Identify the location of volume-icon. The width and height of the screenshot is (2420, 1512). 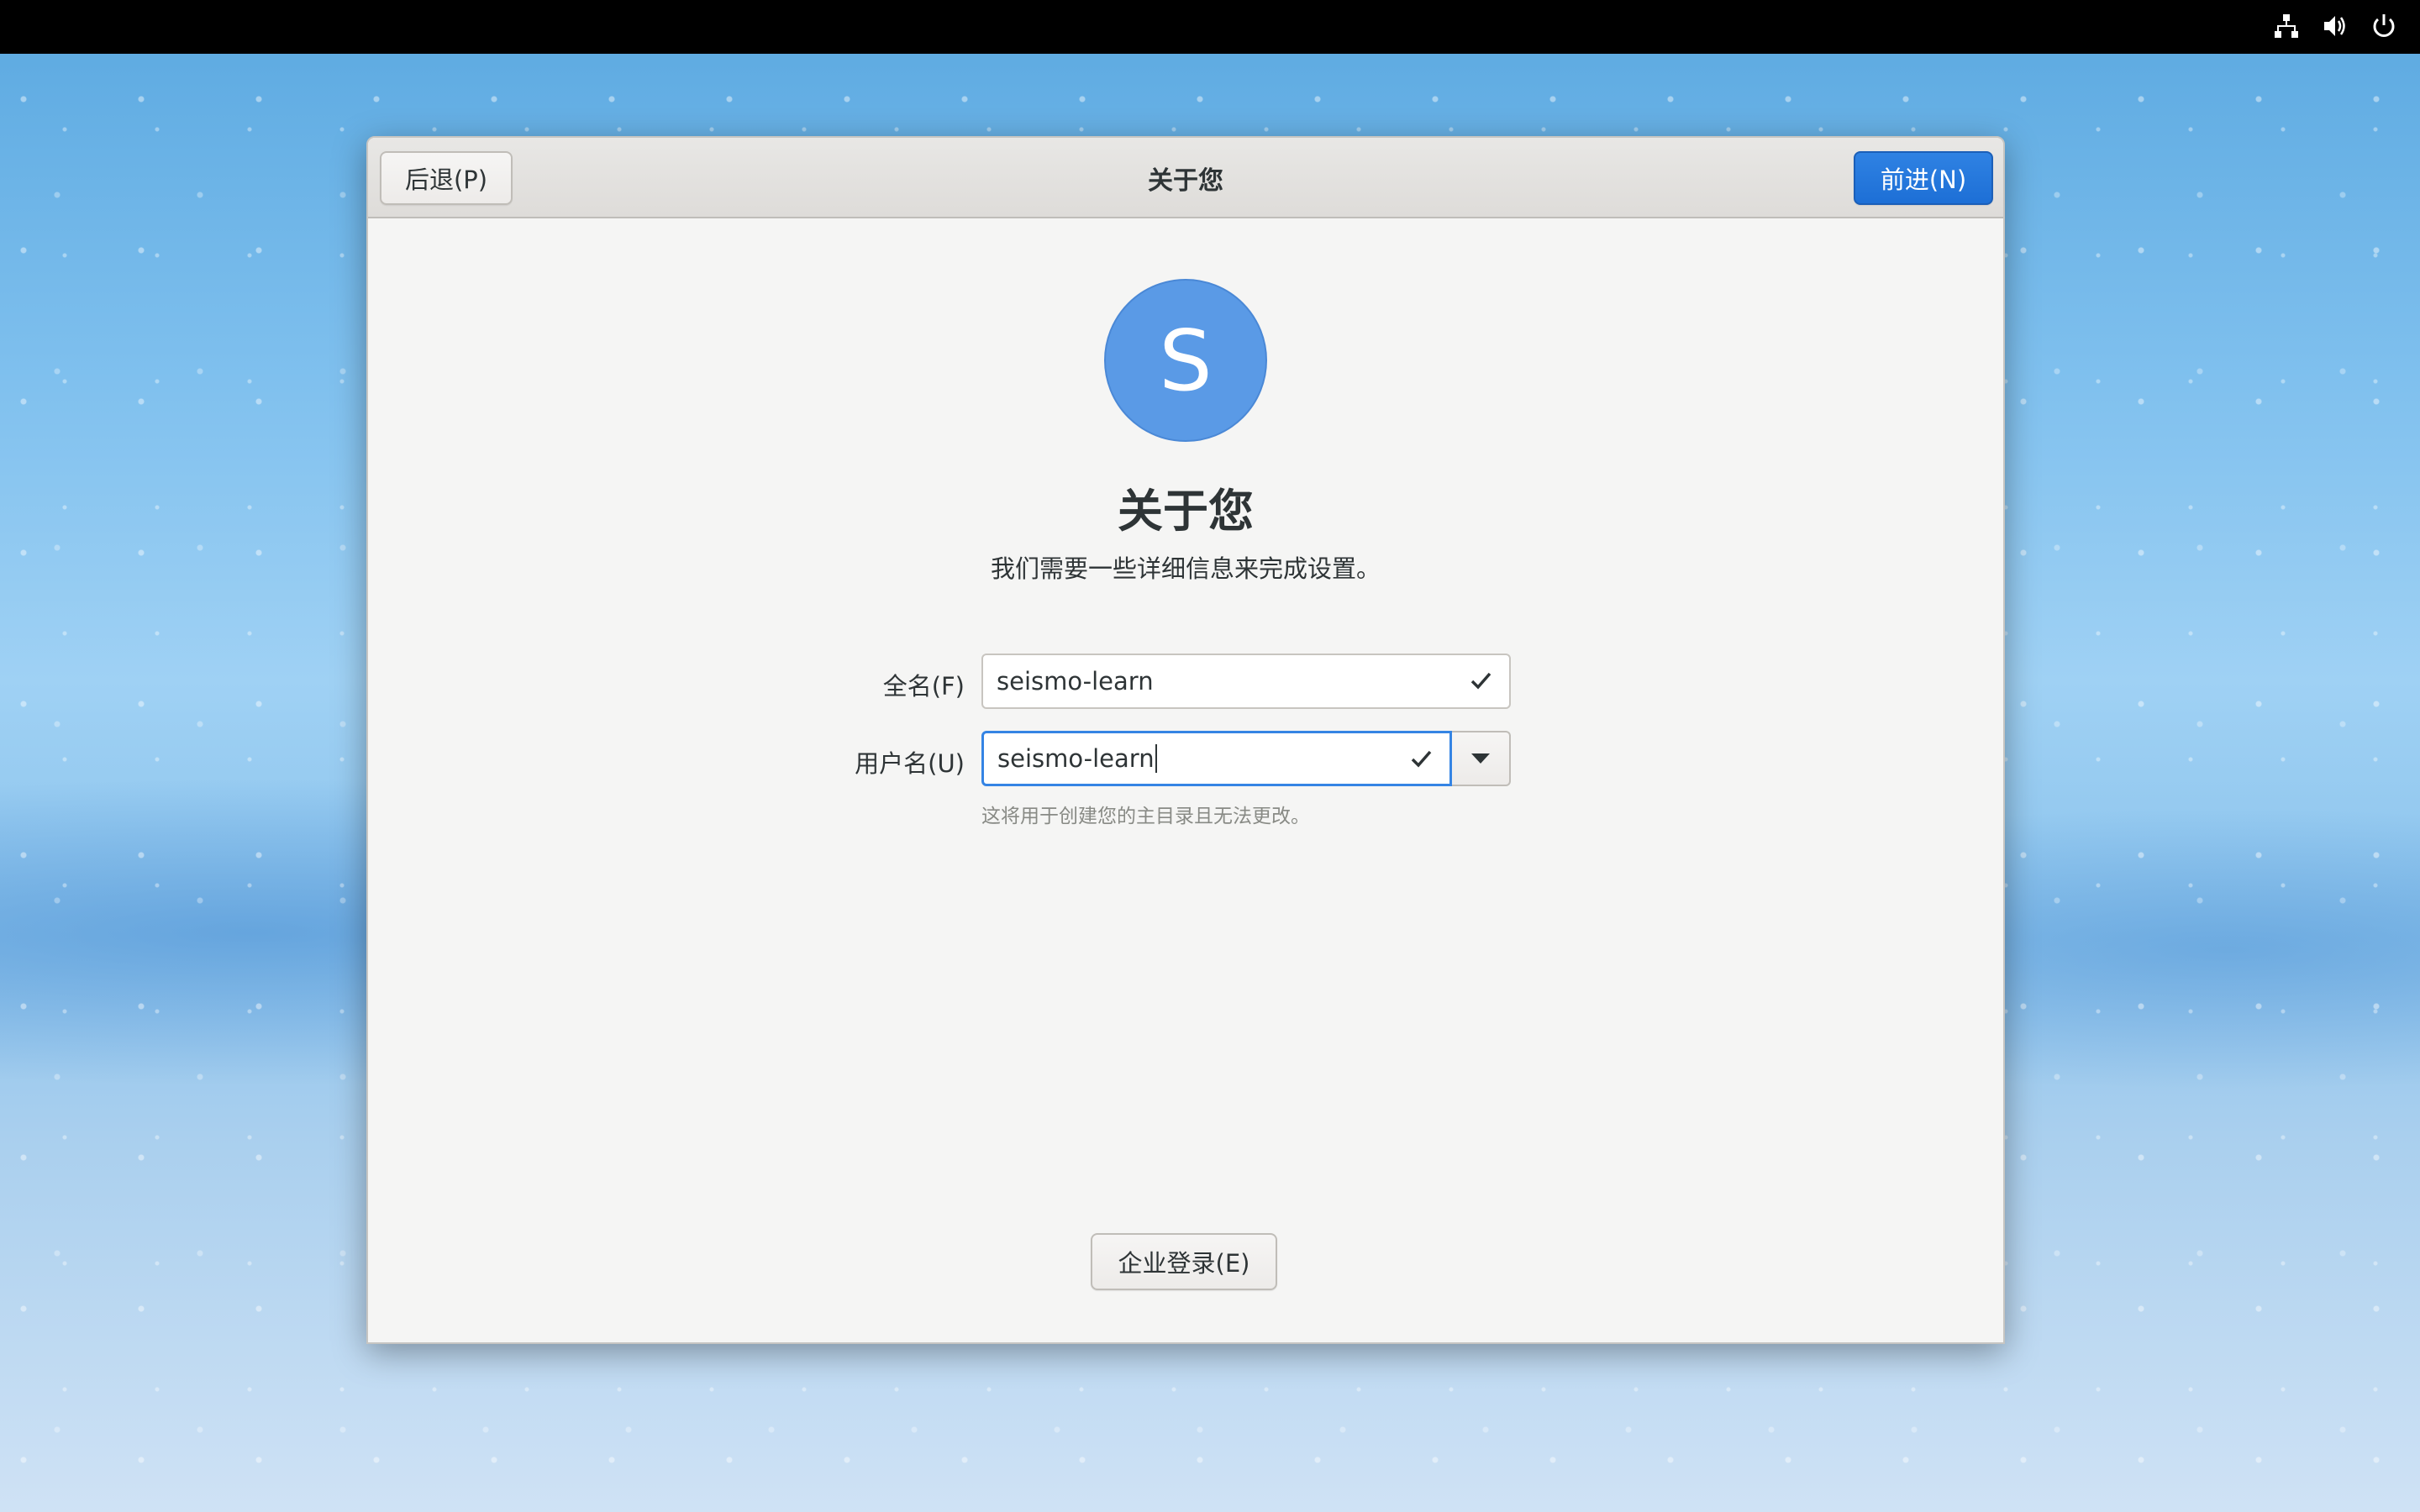
(2335, 26).